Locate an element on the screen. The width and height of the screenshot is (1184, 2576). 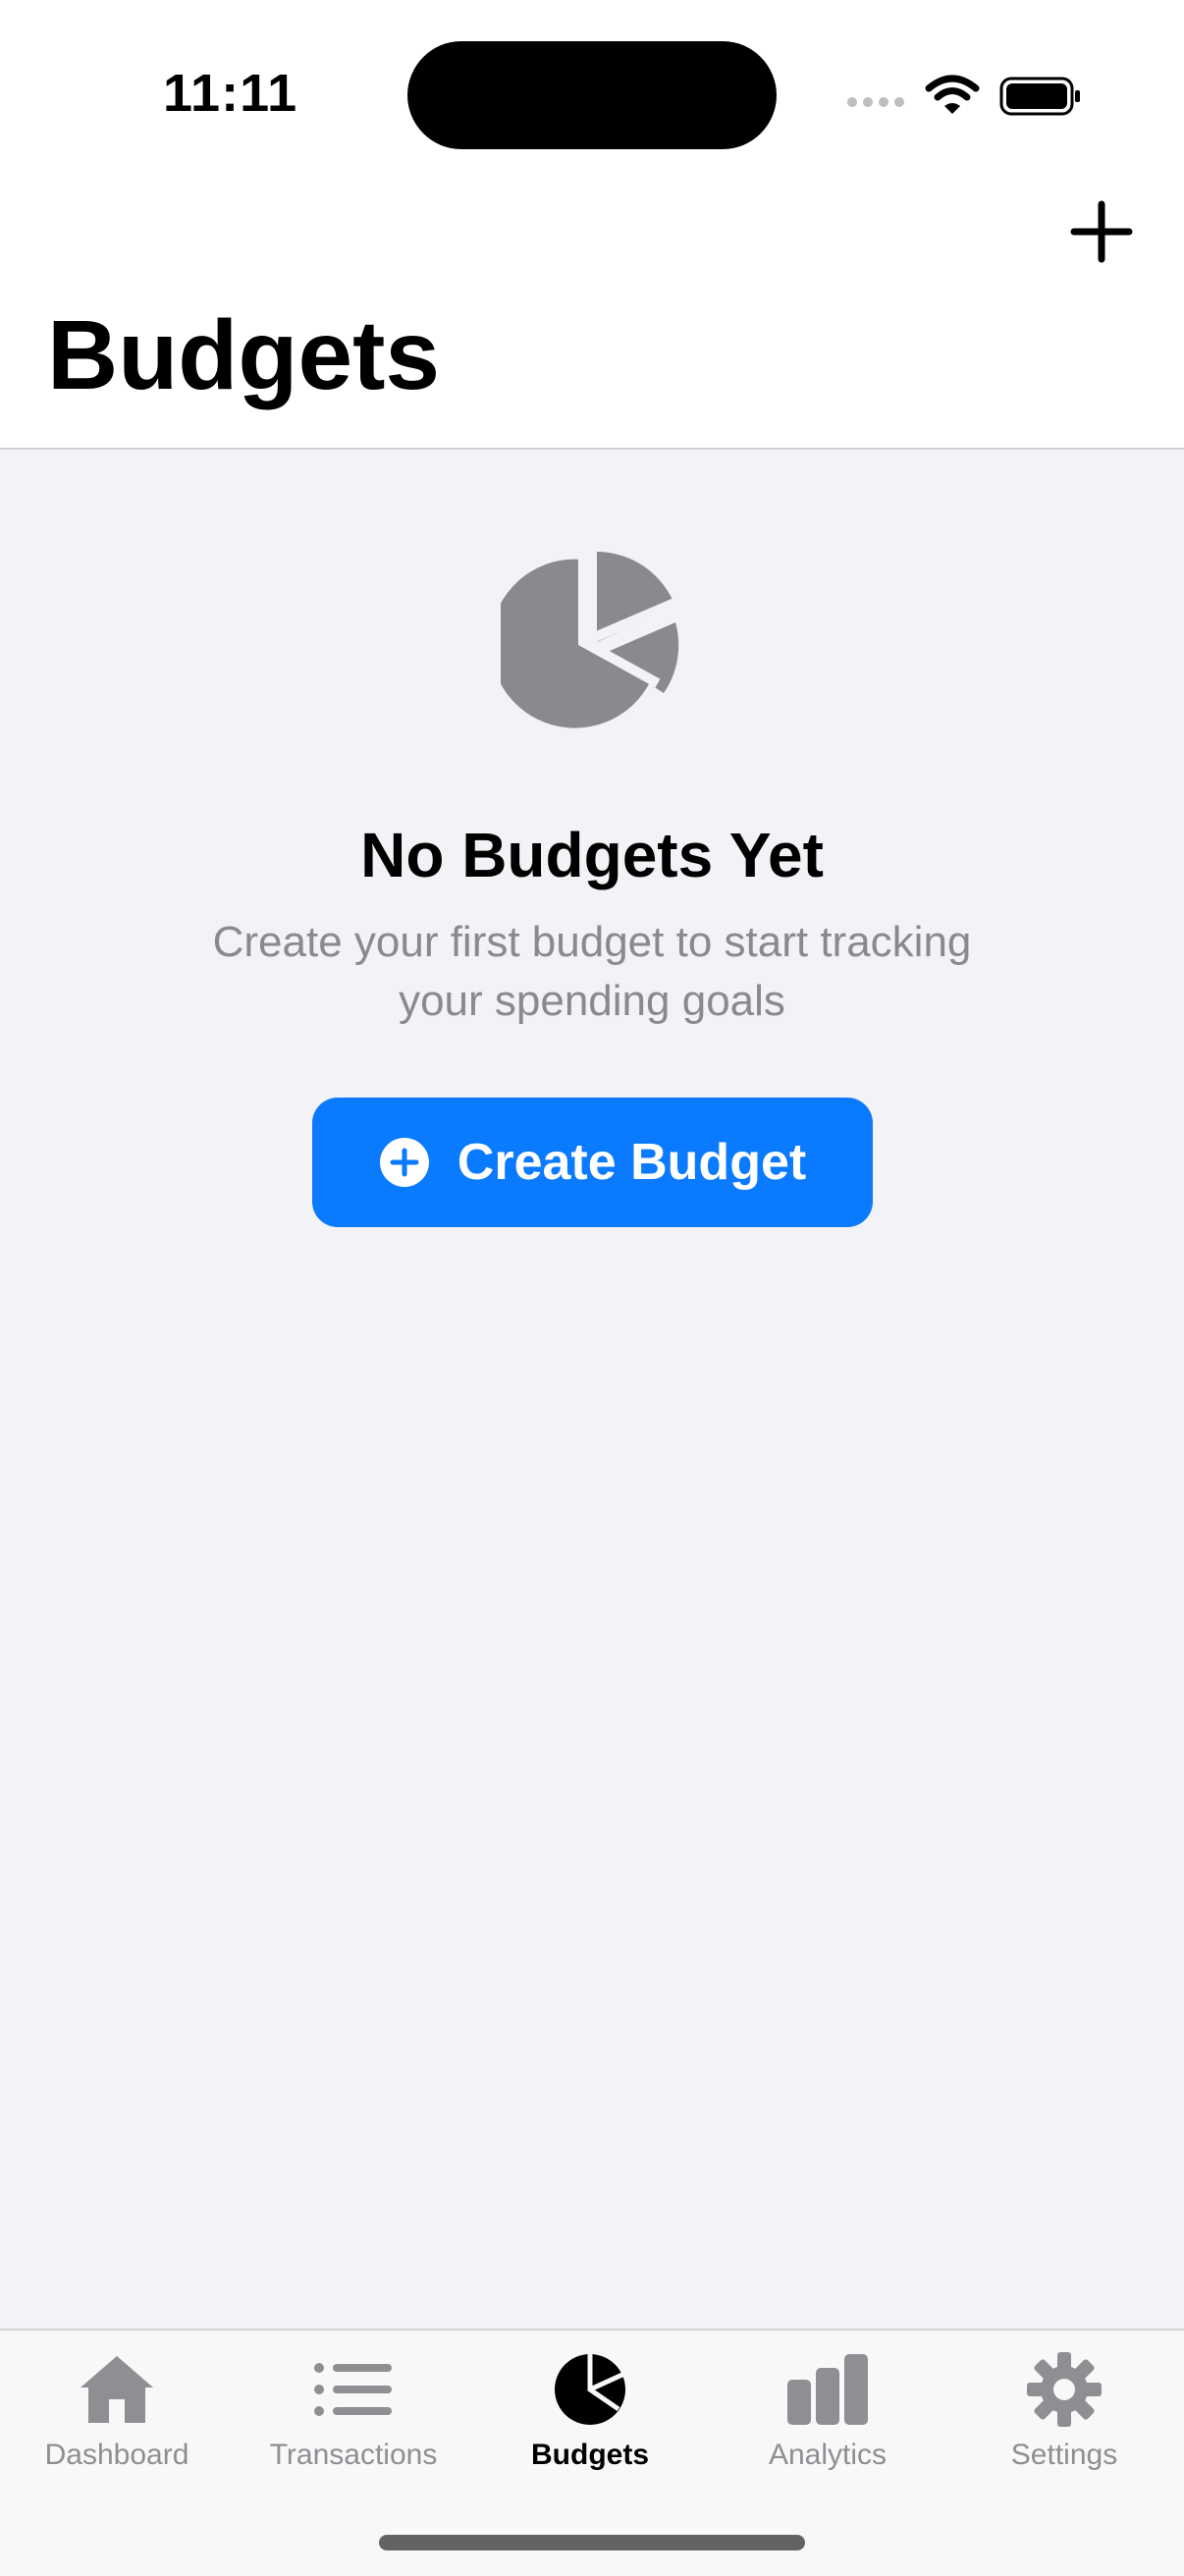
plus-icon is located at coordinates (1101, 231).